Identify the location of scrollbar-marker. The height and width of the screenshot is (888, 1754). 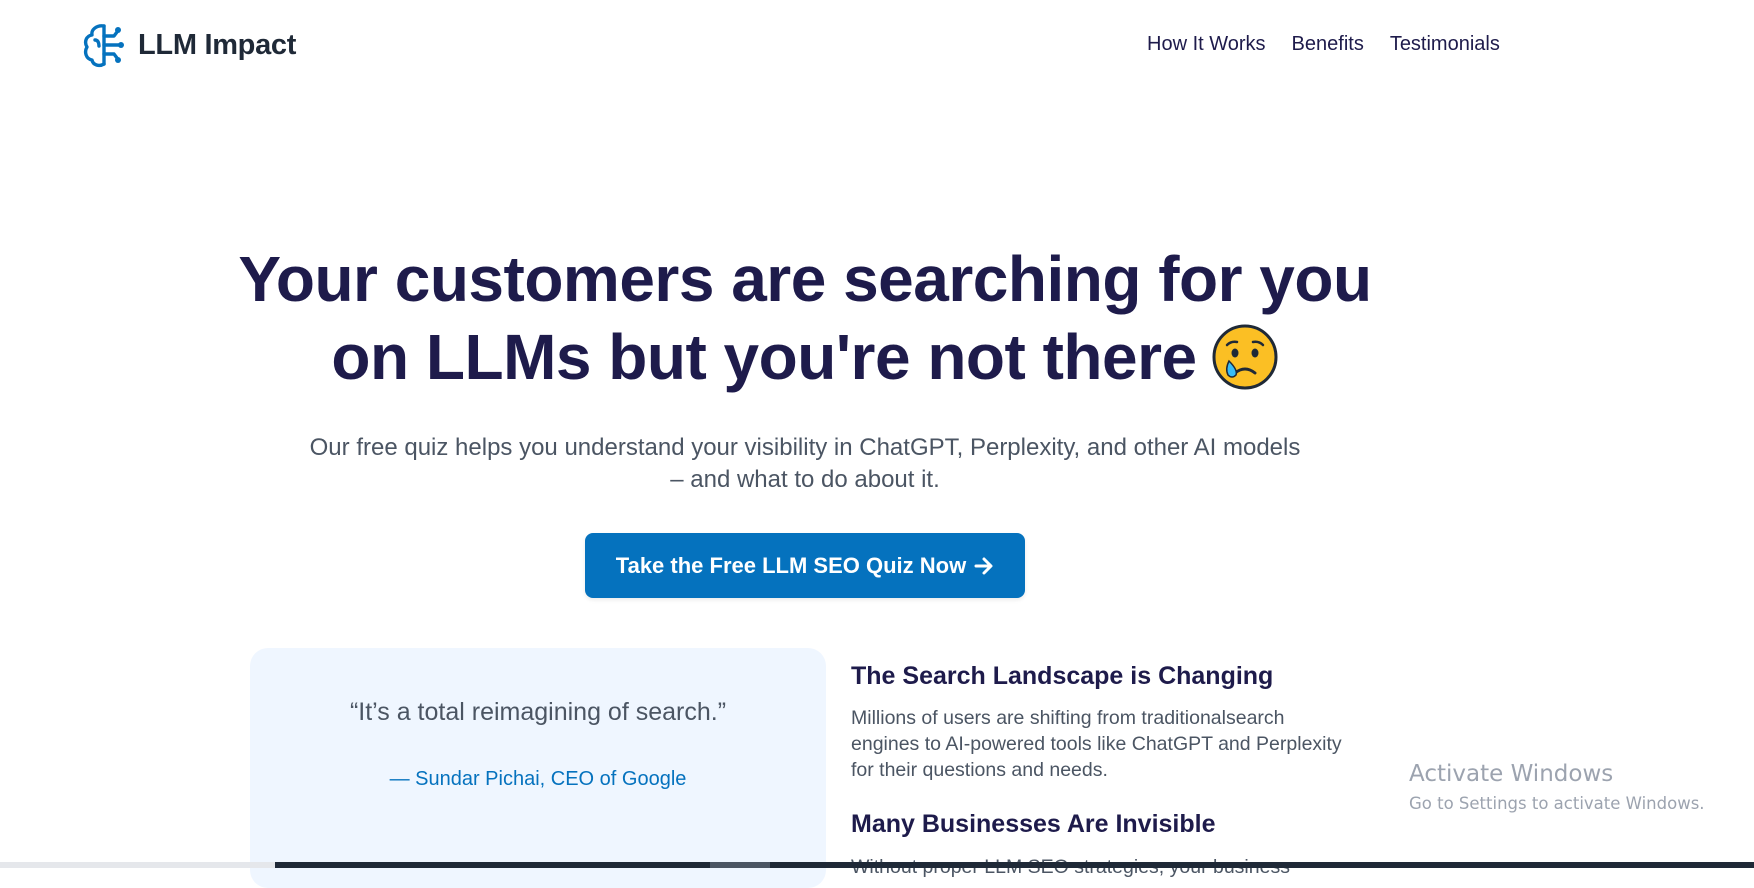
(740, 865).